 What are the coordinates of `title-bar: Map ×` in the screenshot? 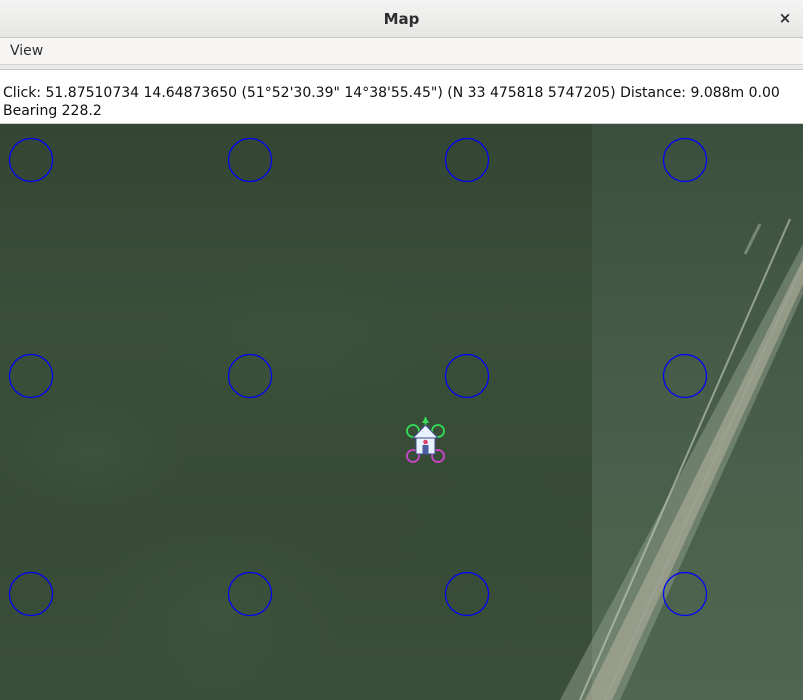 It's located at (401, 19).